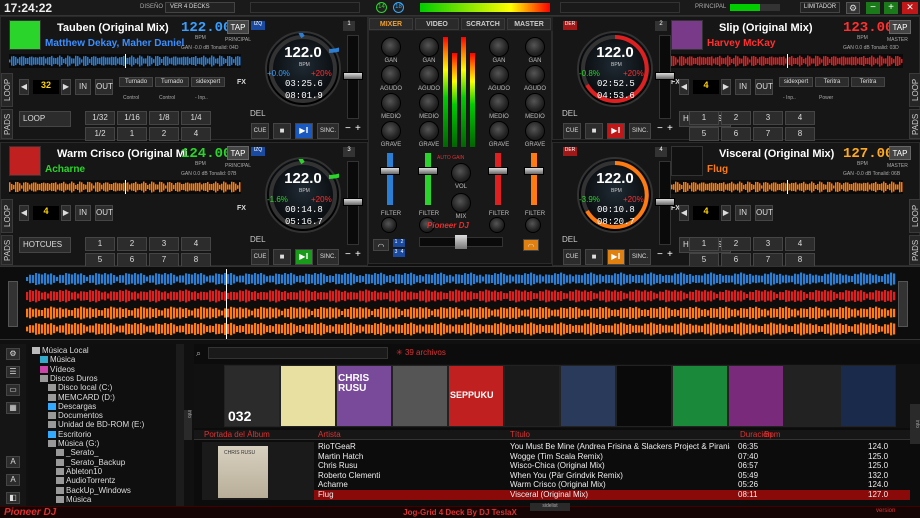 Image resolution: width=920 pixels, height=518 pixels. I want to click on limiter-button: LIMITADOR, so click(820, 7).